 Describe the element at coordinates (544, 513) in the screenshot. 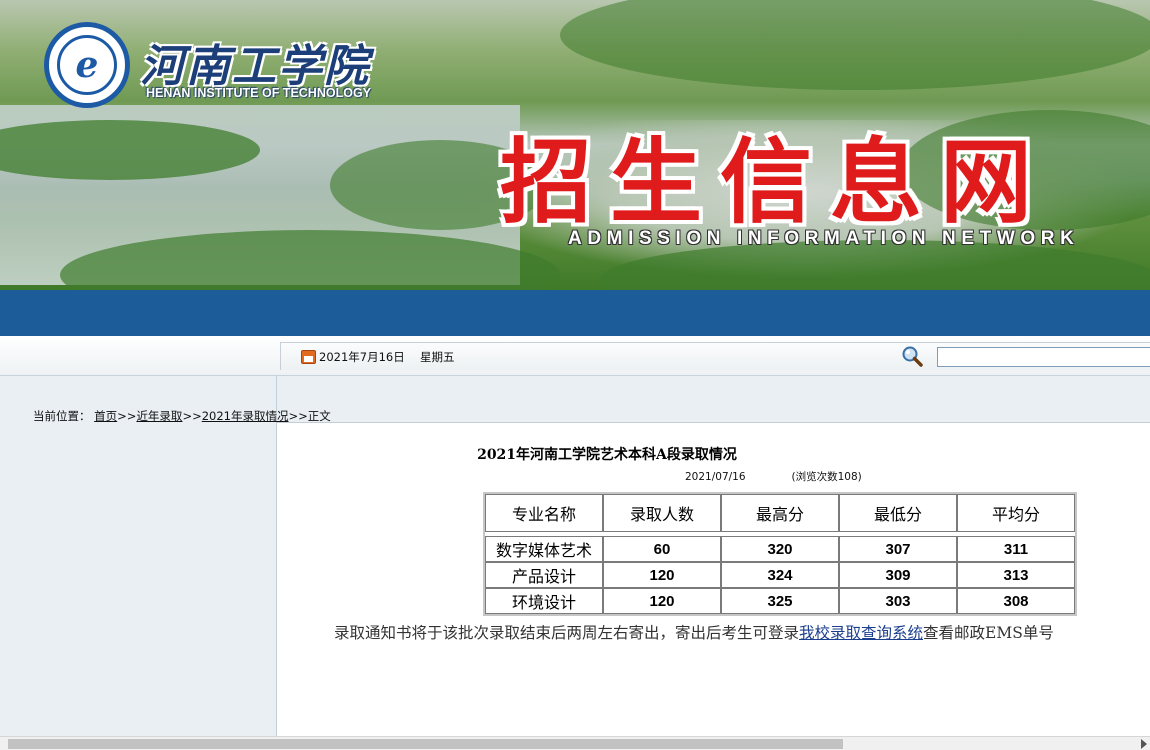

I see `table-header-cell: 专业名称` at that location.